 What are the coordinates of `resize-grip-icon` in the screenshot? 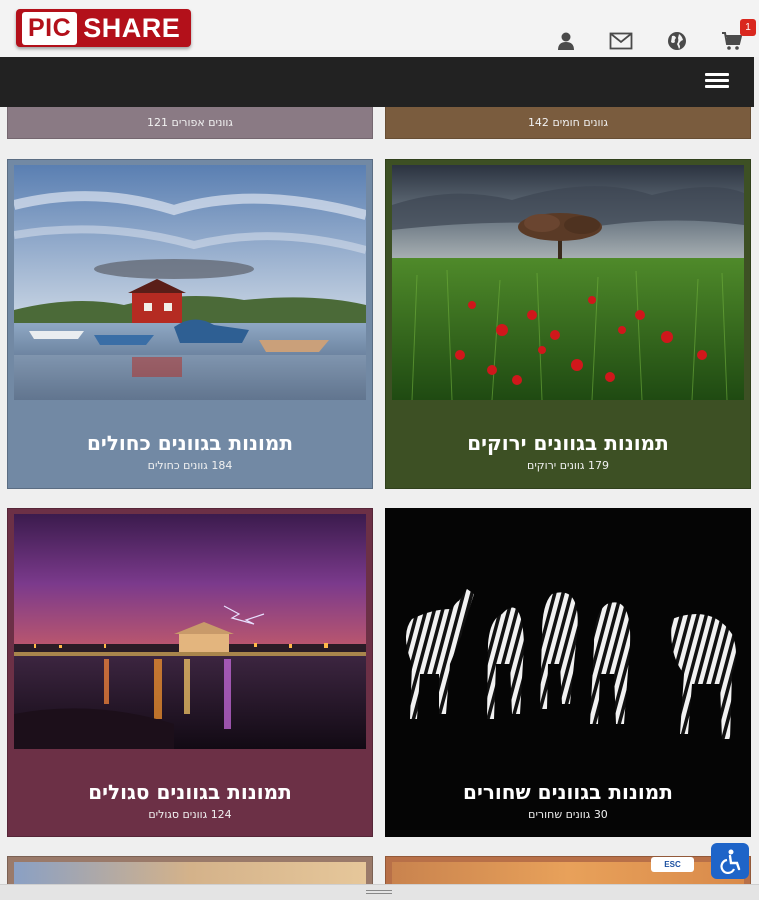 It's located at (379, 893).